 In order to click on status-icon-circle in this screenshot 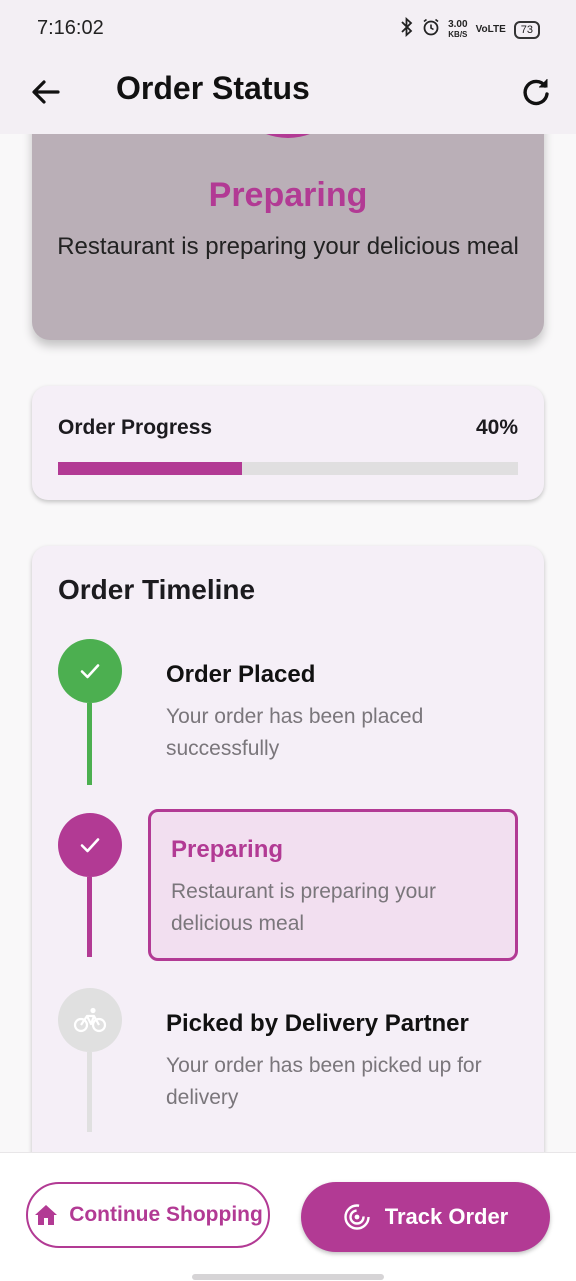, I will do `click(288, 136)`.